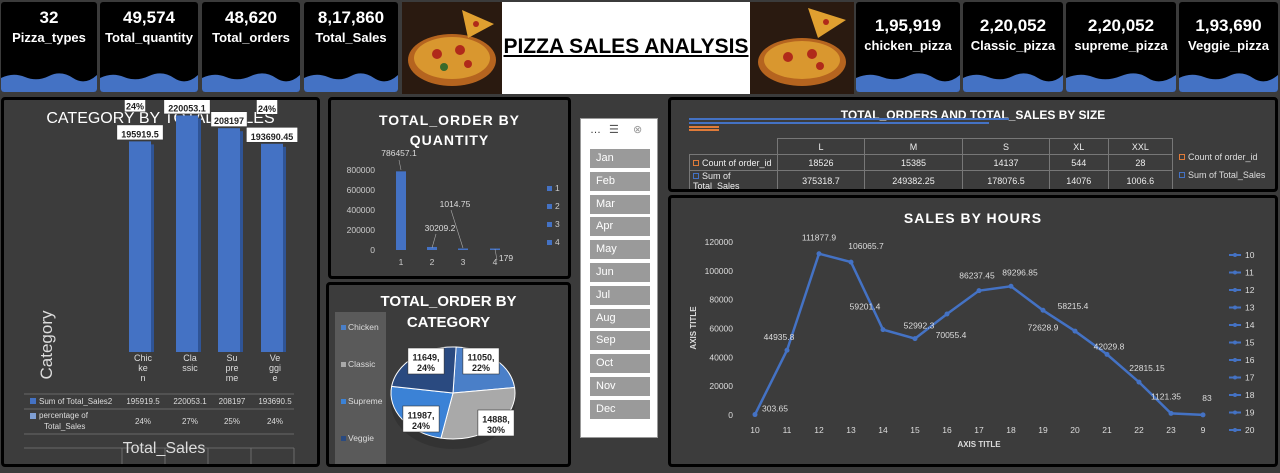  Describe the element at coordinates (190, 401) in the screenshot. I see `table-value: 220053.1` at that location.